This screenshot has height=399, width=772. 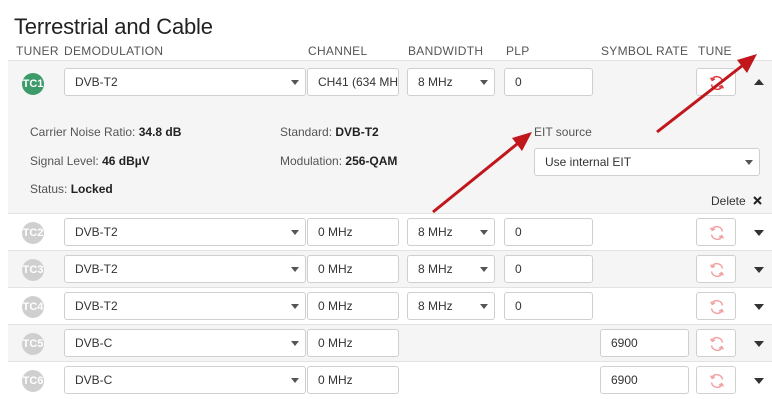 What do you see at coordinates (33, 381) in the screenshot?
I see `tuner-badge-tc6: TC6` at bounding box center [33, 381].